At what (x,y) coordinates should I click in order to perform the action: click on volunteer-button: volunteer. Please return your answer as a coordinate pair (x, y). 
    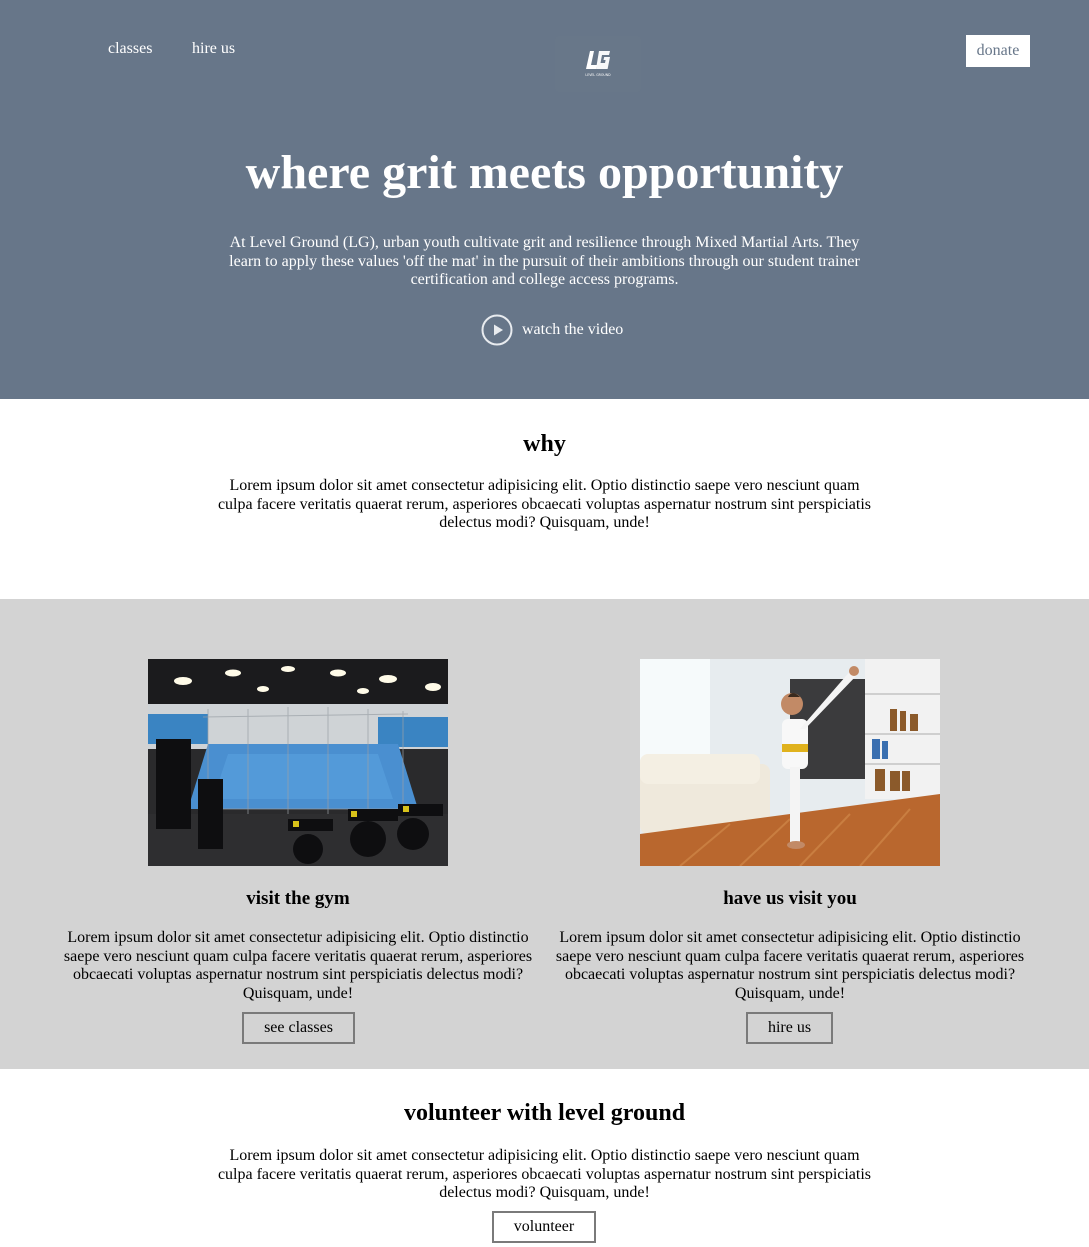
    Looking at the image, I should click on (544, 1227).